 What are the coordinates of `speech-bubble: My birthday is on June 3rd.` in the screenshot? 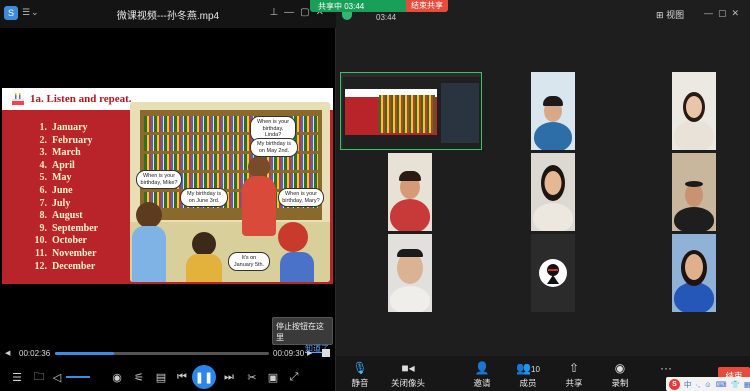 It's located at (204, 197).